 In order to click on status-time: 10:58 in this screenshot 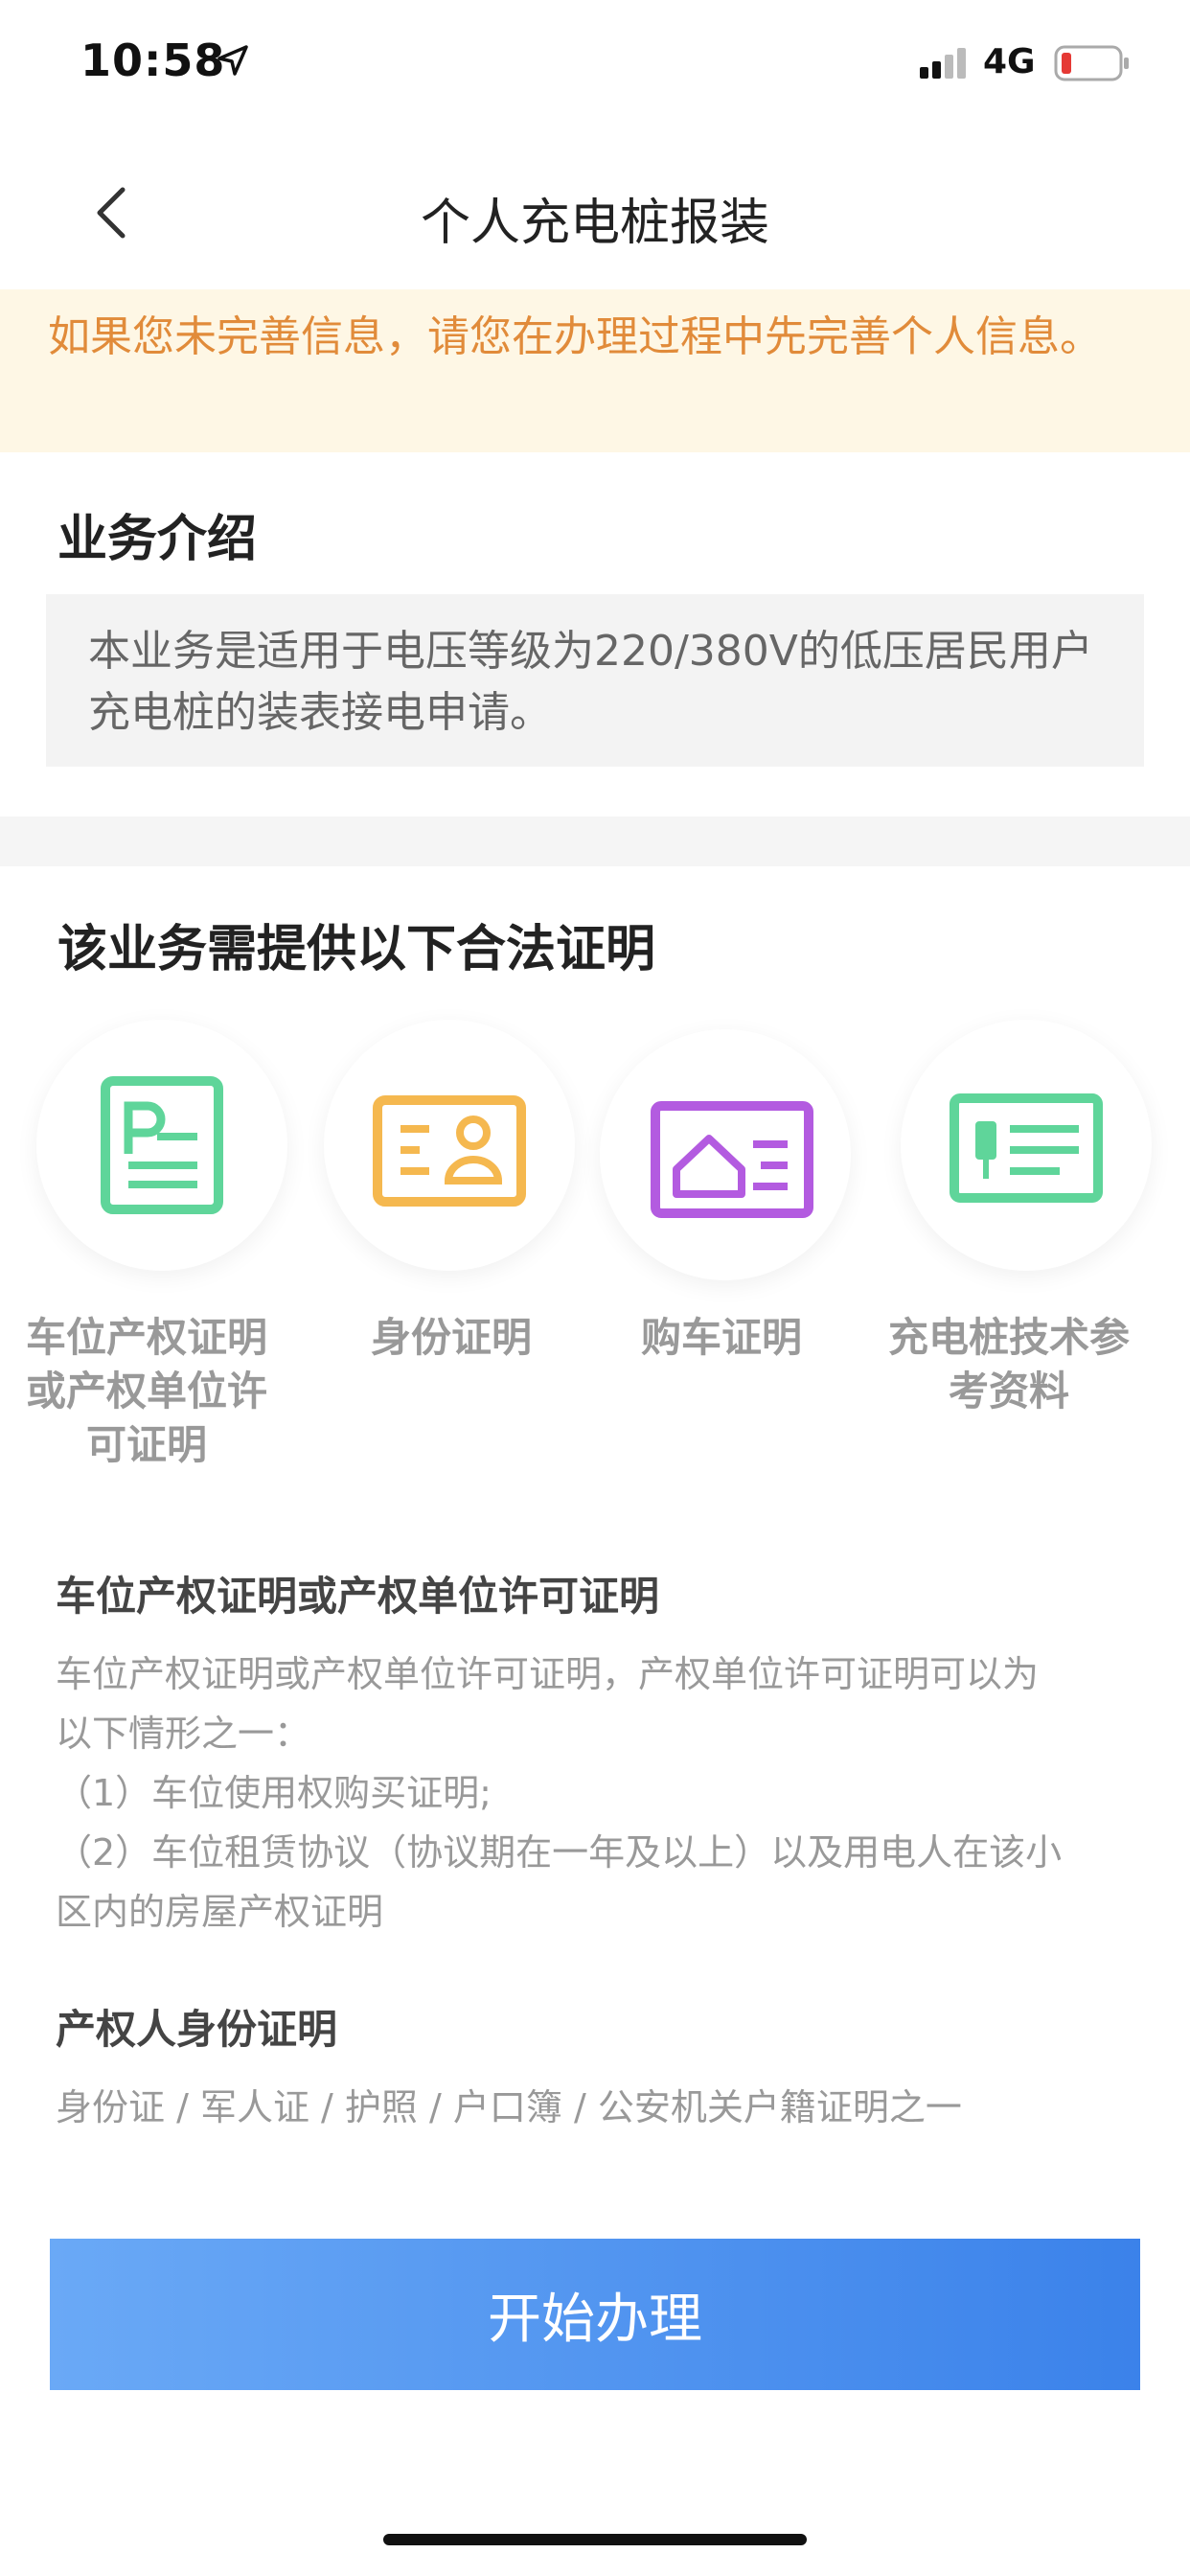, I will do `click(153, 60)`.